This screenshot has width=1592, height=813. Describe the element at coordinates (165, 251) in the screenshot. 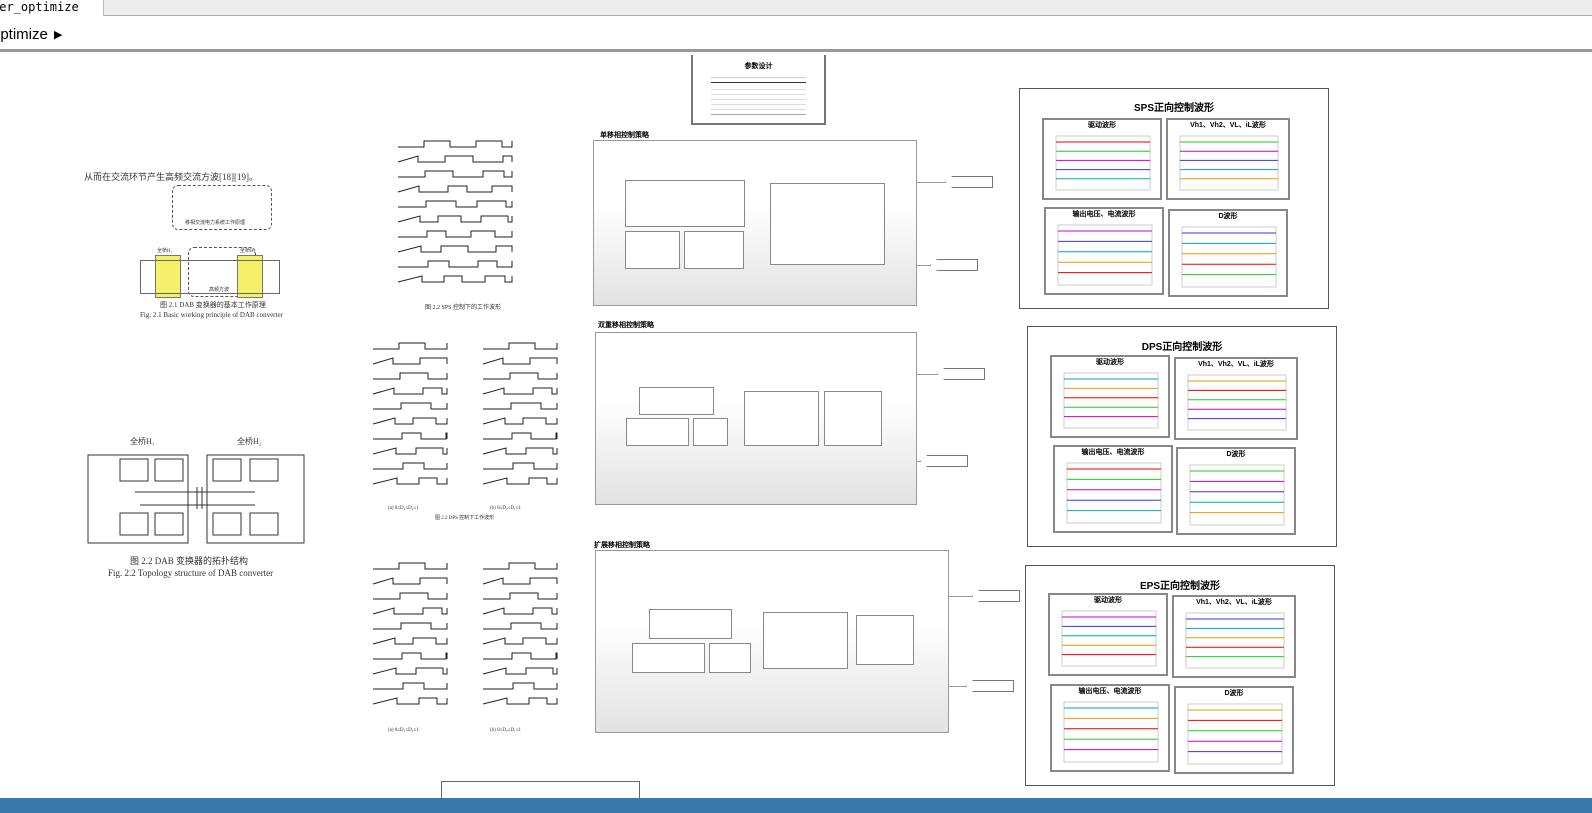

I see `bridge-h1-label: 全桥H₁` at that location.